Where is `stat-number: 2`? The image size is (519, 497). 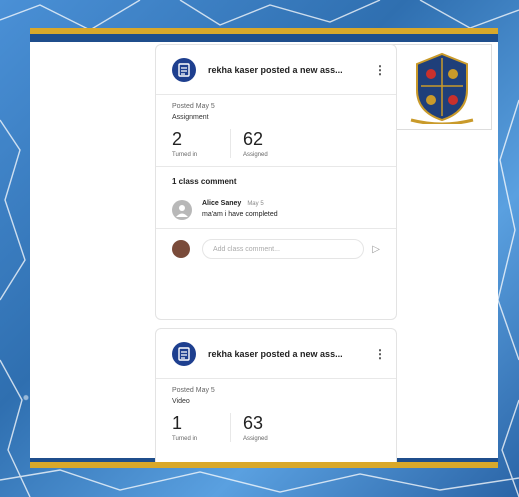
stat-number: 2 is located at coordinates (177, 139).